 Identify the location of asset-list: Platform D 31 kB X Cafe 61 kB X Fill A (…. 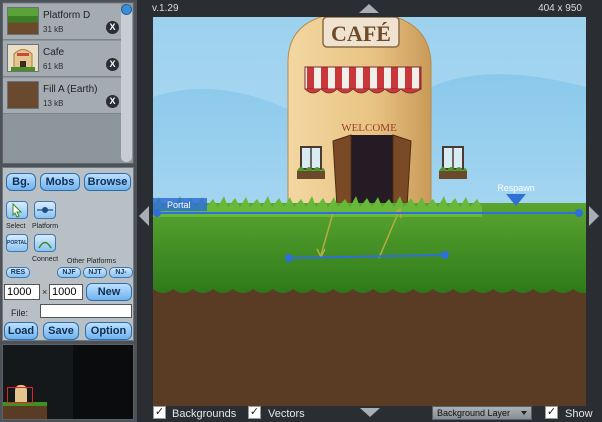
(68, 83).